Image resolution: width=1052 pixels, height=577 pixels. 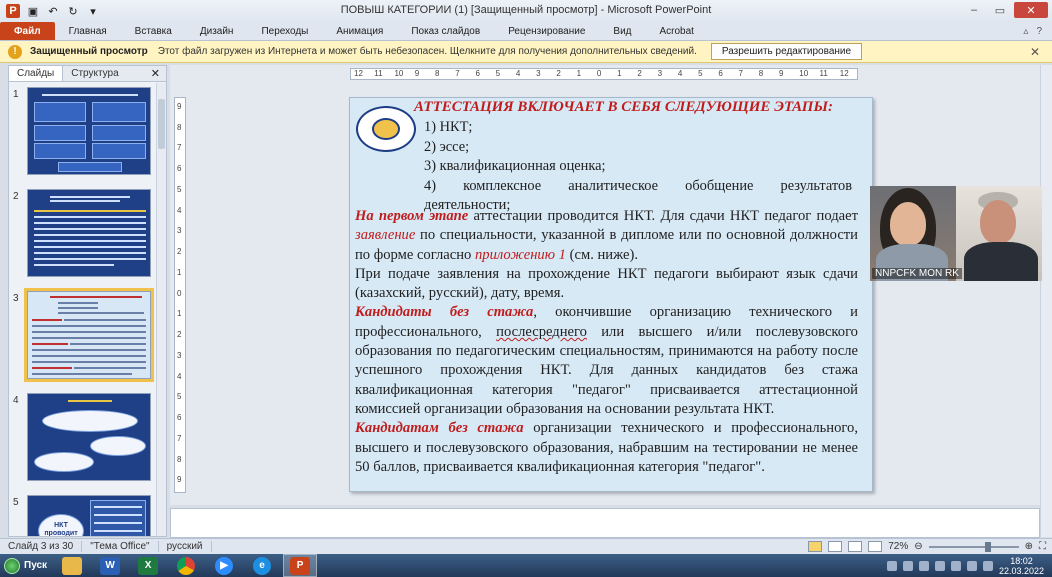 What do you see at coordinates (53, 11) in the screenshot?
I see `undo-icon: ↶` at bounding box center [53, 11].